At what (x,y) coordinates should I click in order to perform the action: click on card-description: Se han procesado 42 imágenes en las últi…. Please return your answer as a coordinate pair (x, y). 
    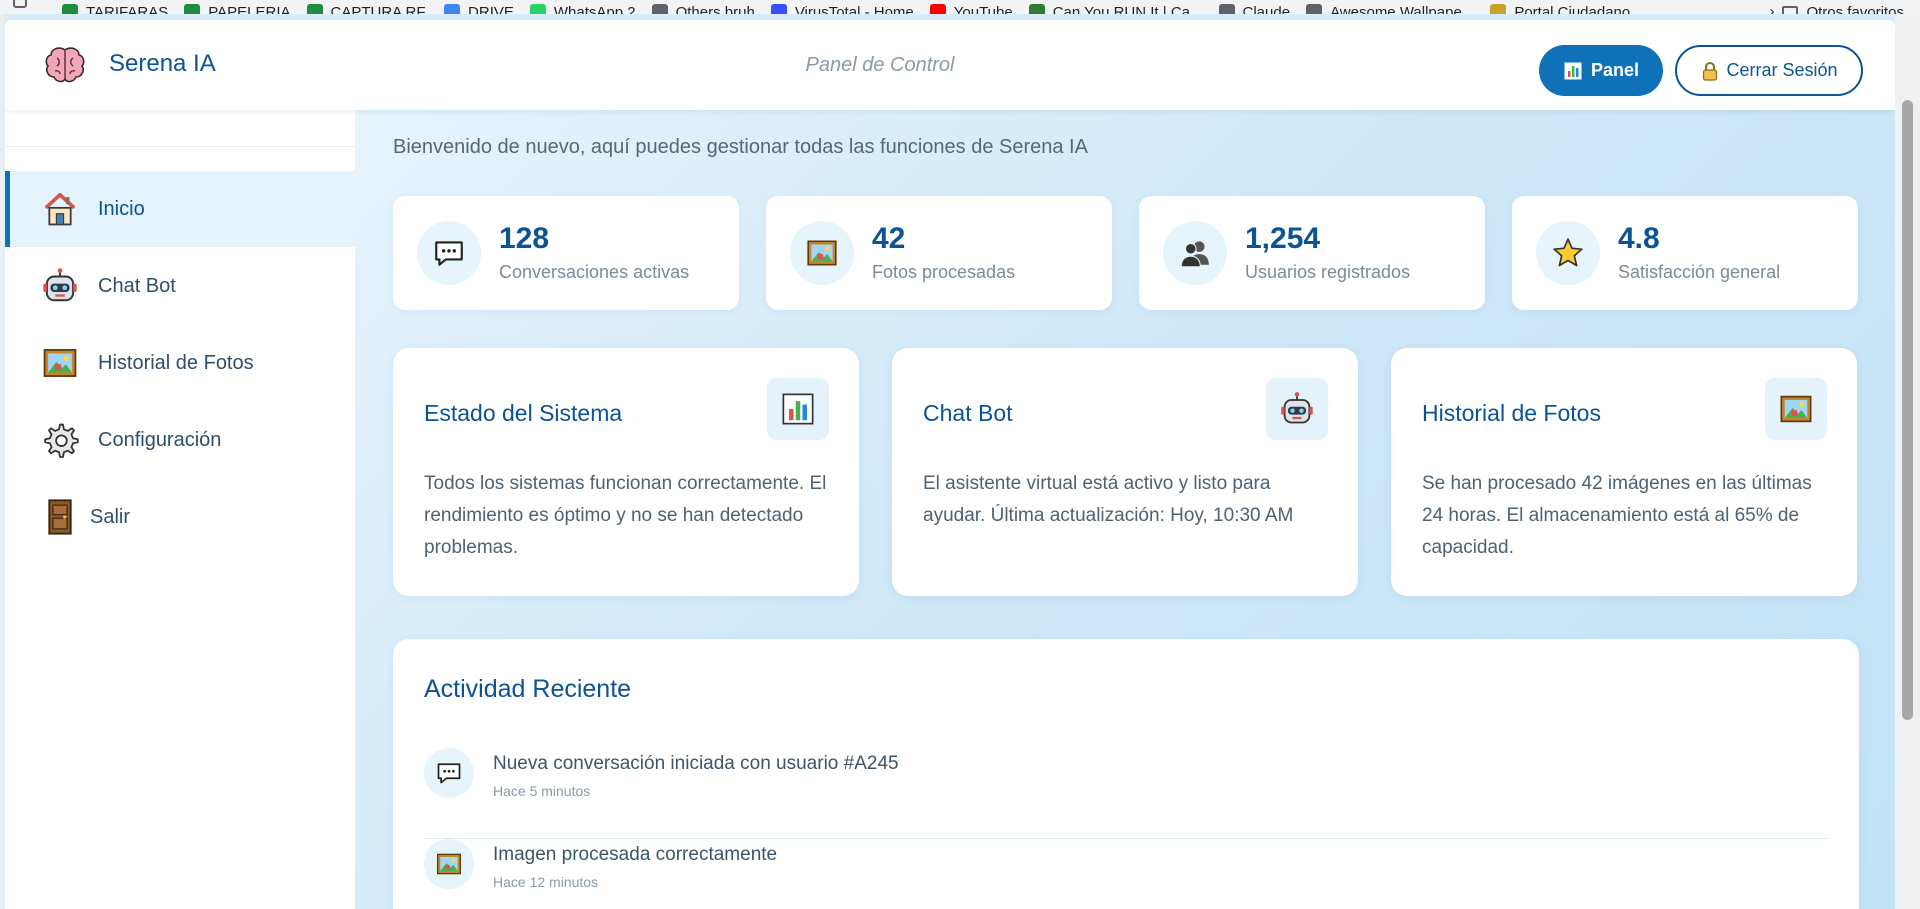
    Looking at the image, I should click on (1617, 515).